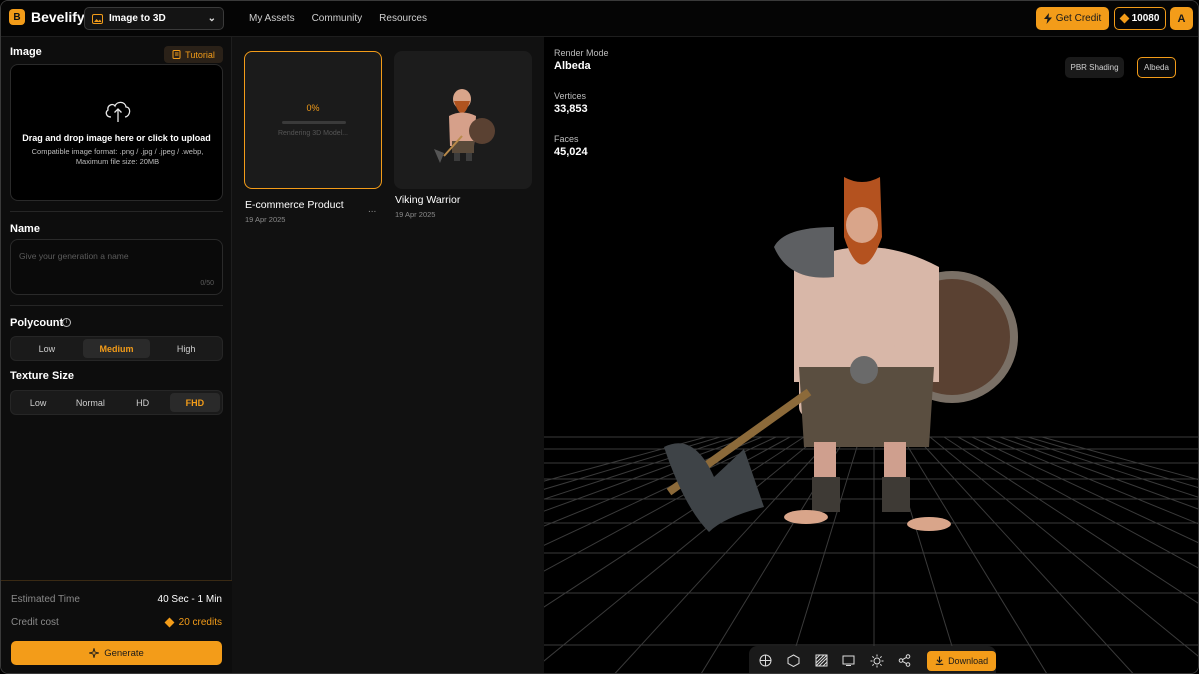 Image resolution: width=1199 pixels, height=674 pixels. Describe the element at coordinates (124, 653) in the screenshot. I see `generate-label: Generate` at that location.